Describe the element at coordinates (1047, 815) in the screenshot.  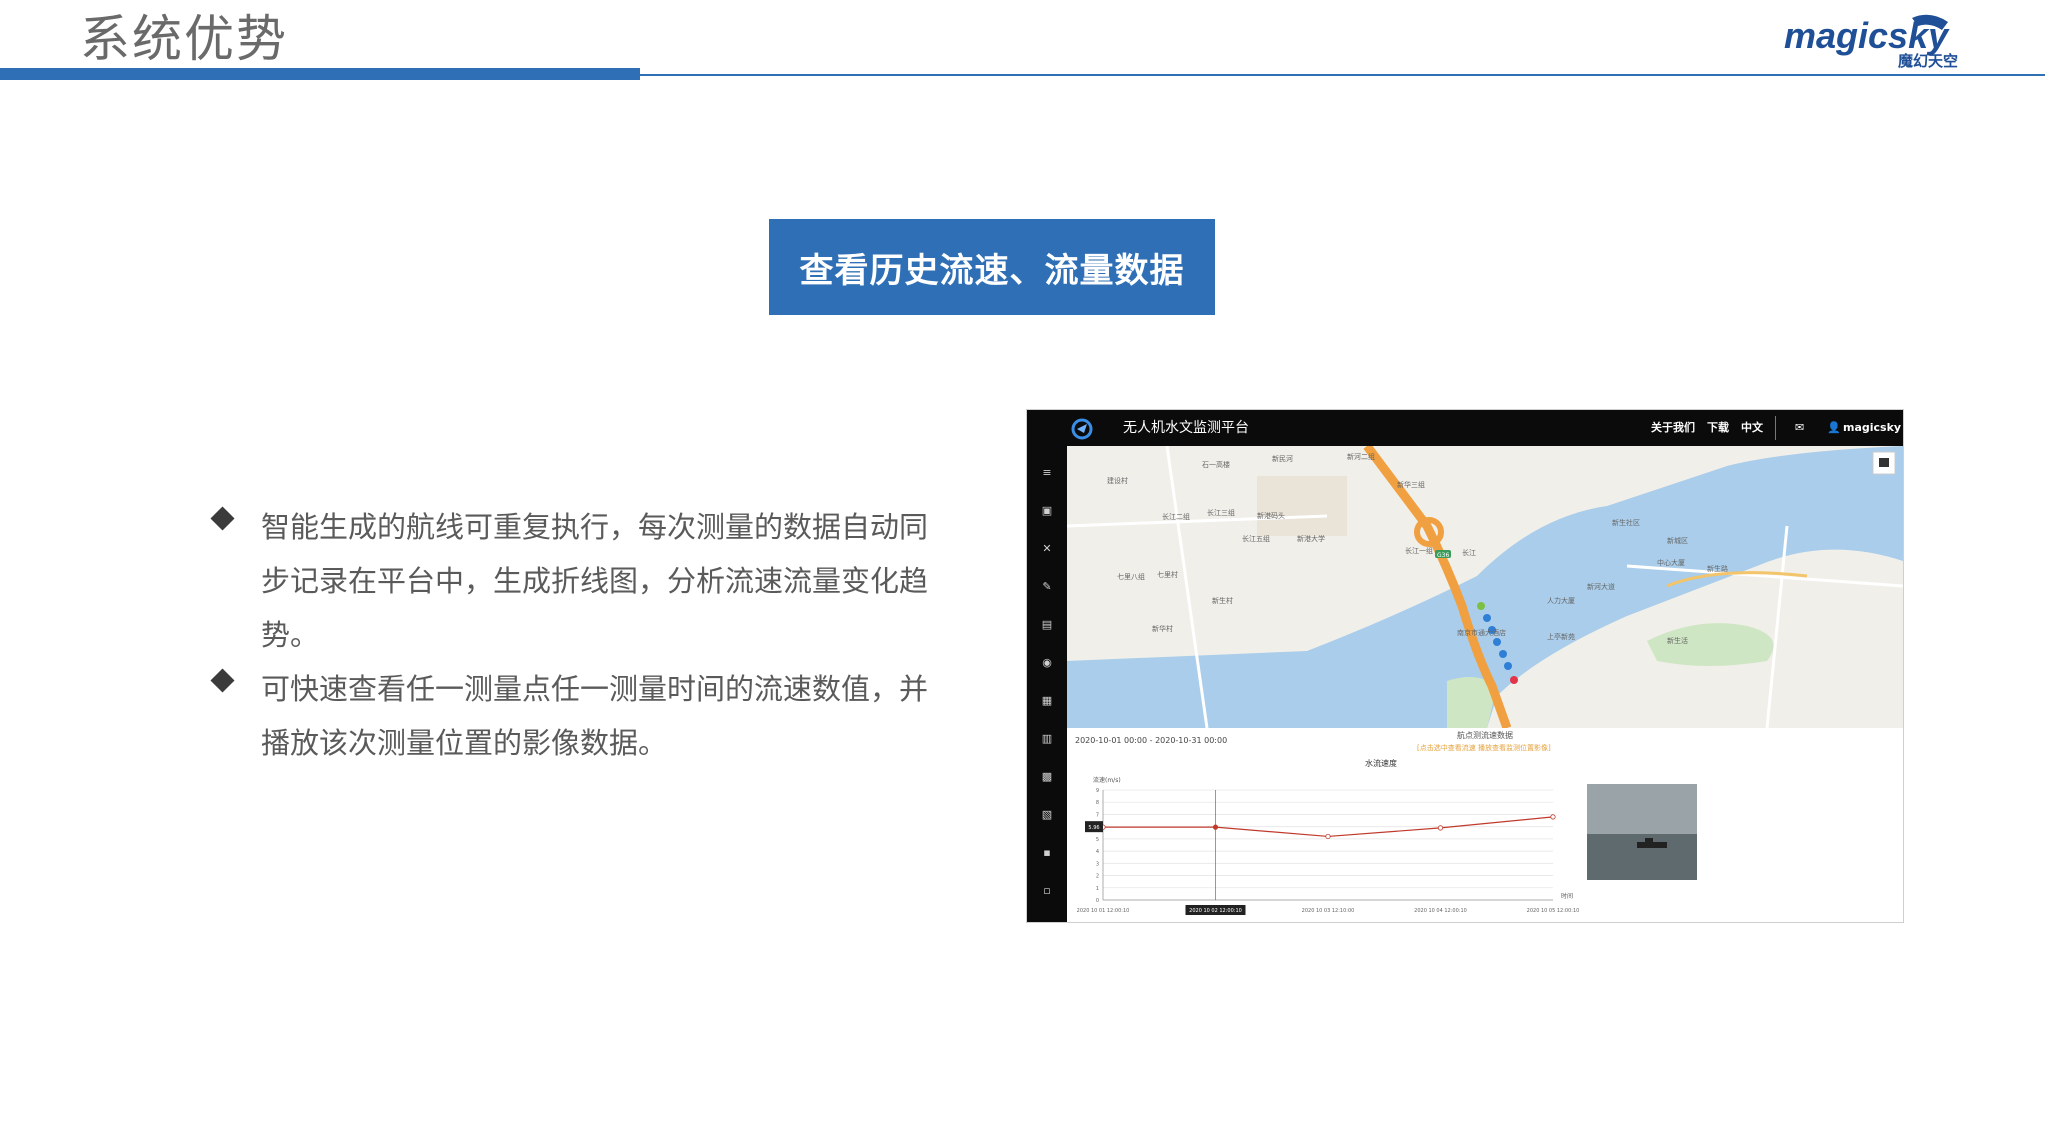
I see `document-icon: ▧` at that location.